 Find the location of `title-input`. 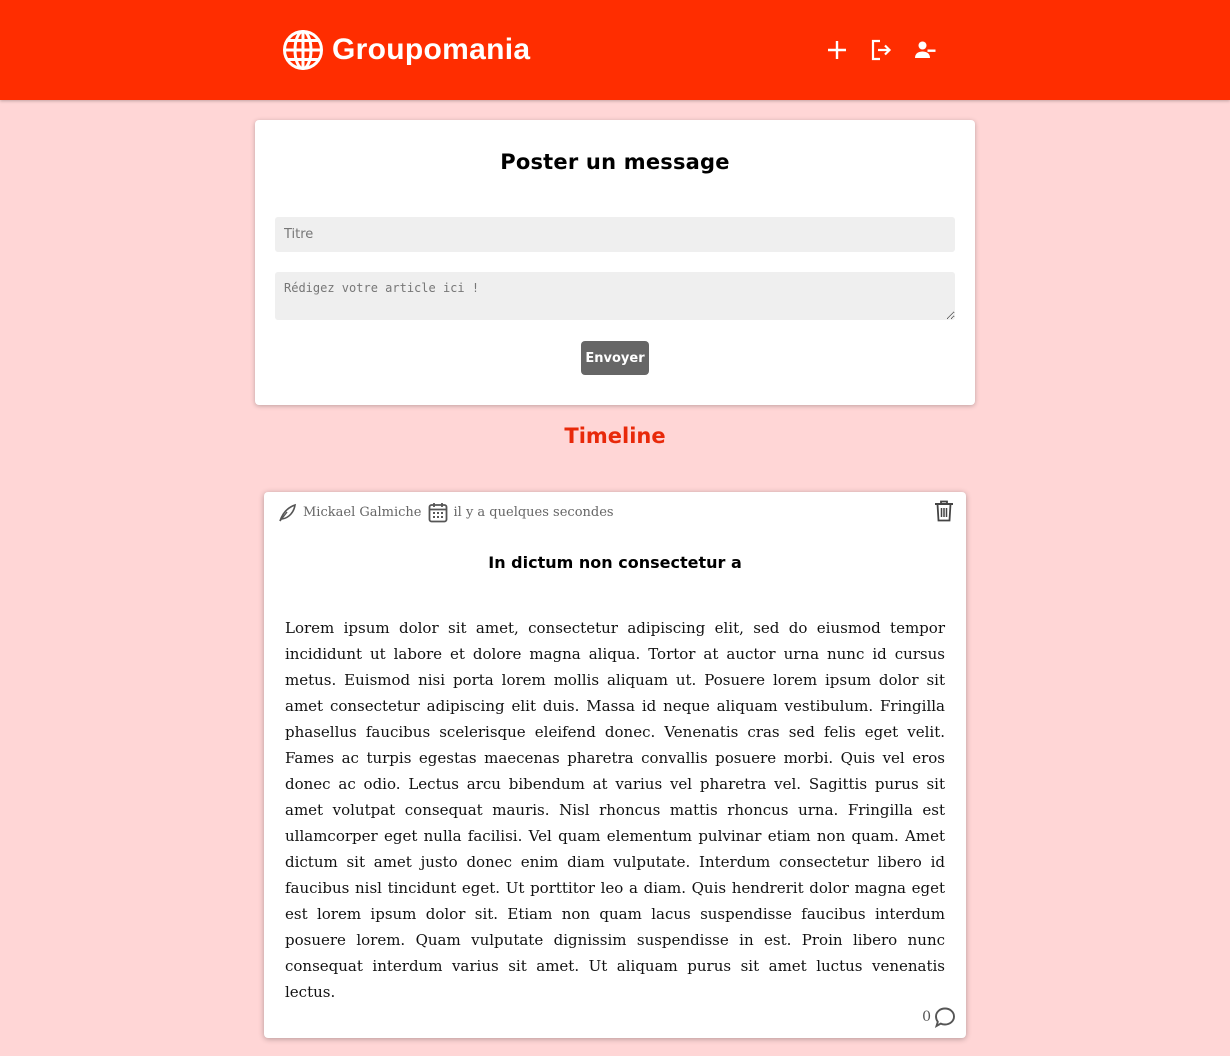

title-input is located at coordinates (615, 234).